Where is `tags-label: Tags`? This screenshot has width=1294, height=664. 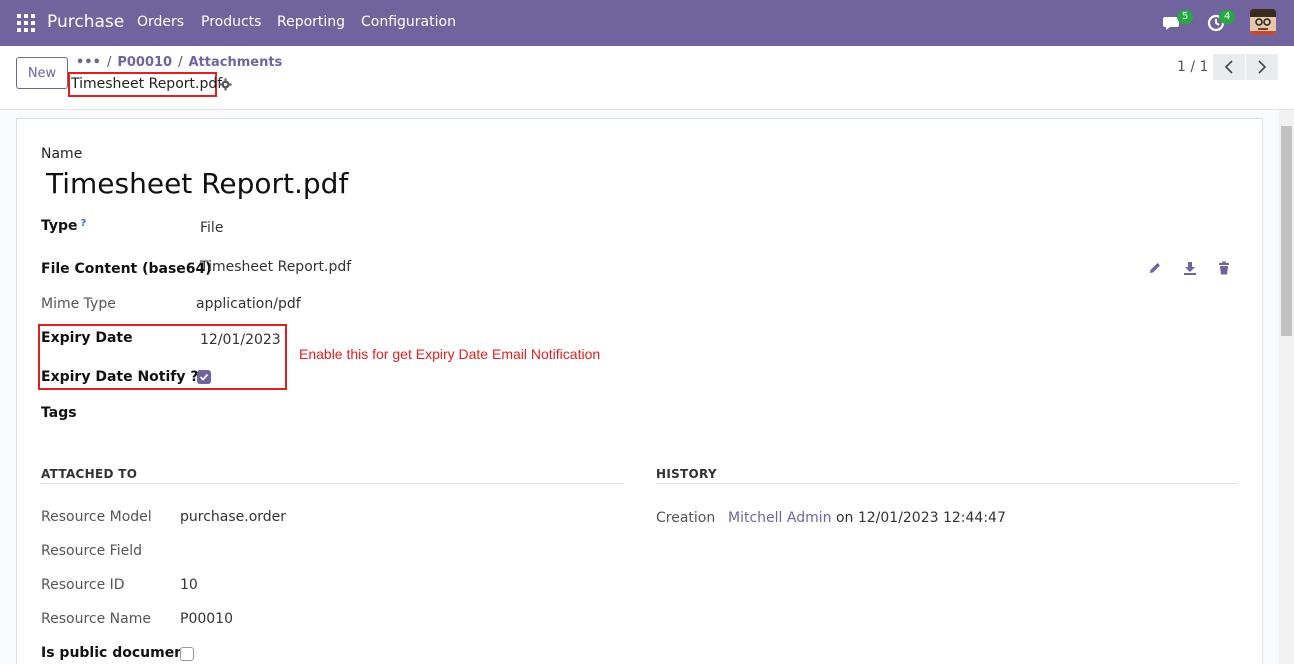
tags-label: Tags is located at coordinates (59, 413).